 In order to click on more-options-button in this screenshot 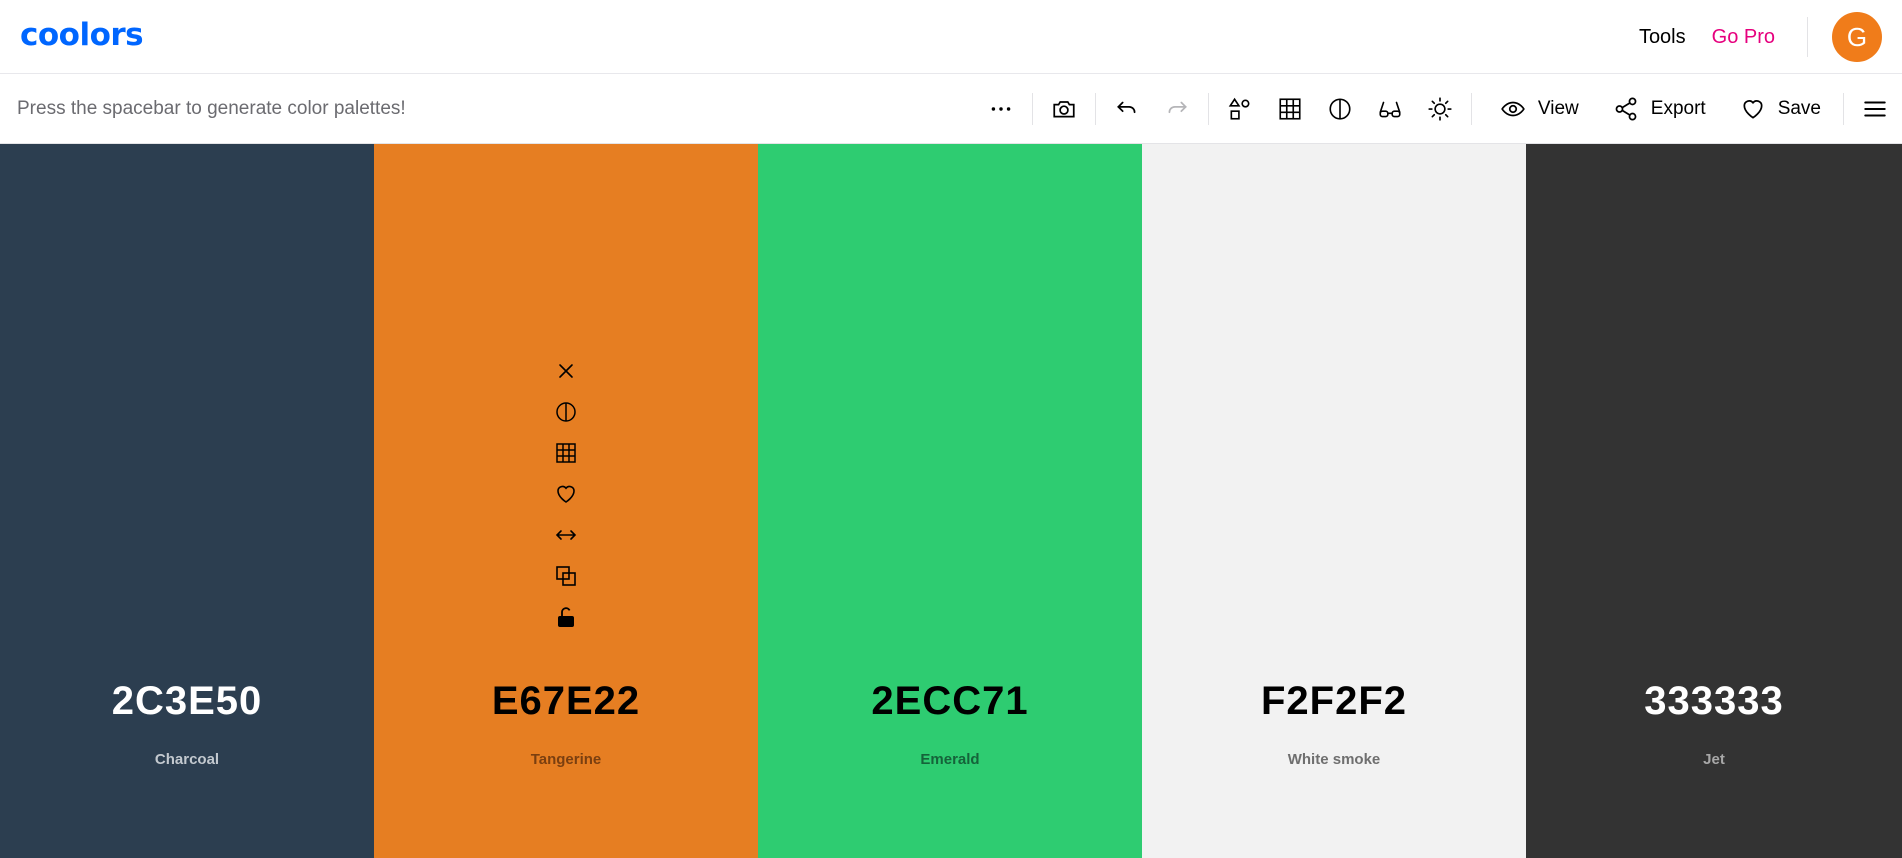, I will do `click(1001, 109)`.